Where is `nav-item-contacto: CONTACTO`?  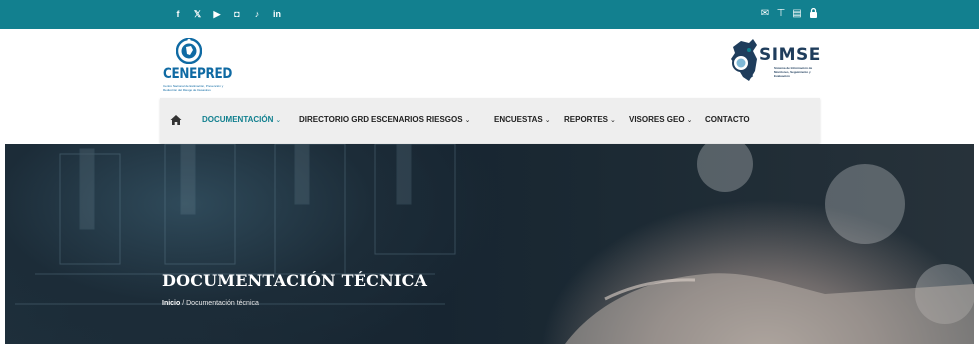
nav-item-contacto: CONTACTO is located at coordinates (727, 120).